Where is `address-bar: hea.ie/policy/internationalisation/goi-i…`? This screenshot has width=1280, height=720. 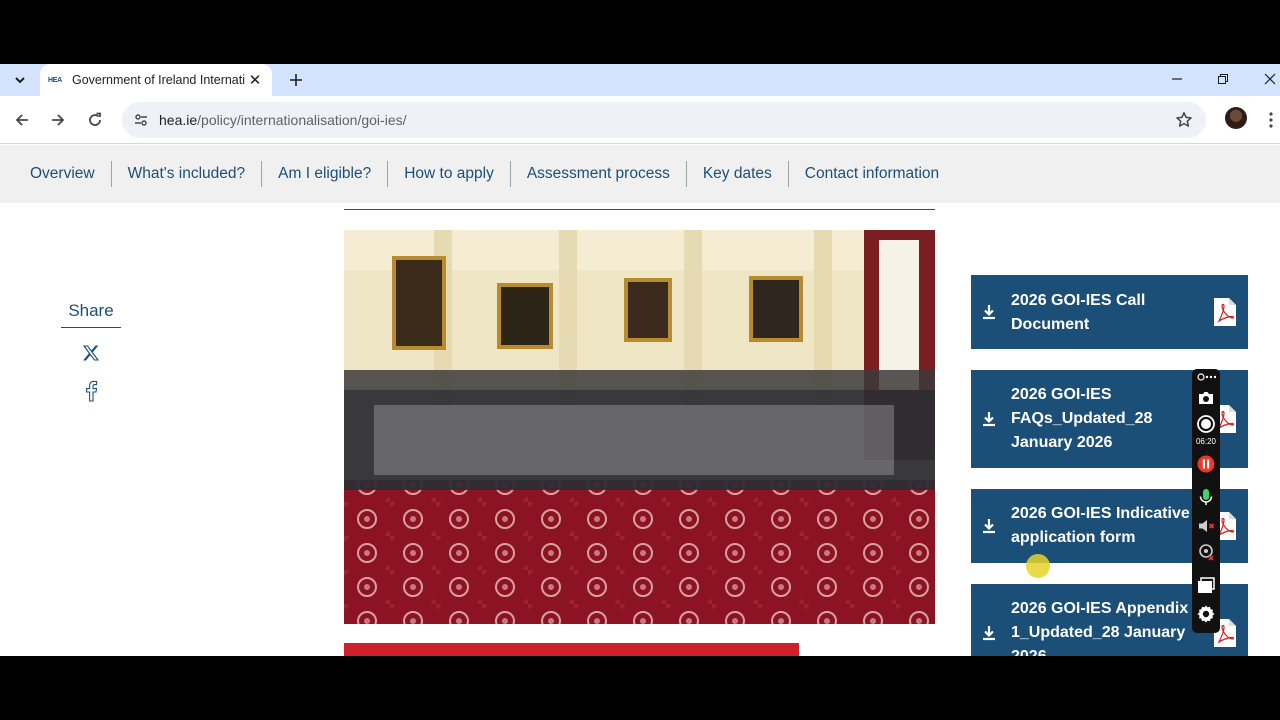
address-bar: hea.ie/policy/internationalisation/goi-i… is located at coordinates (664, 120).